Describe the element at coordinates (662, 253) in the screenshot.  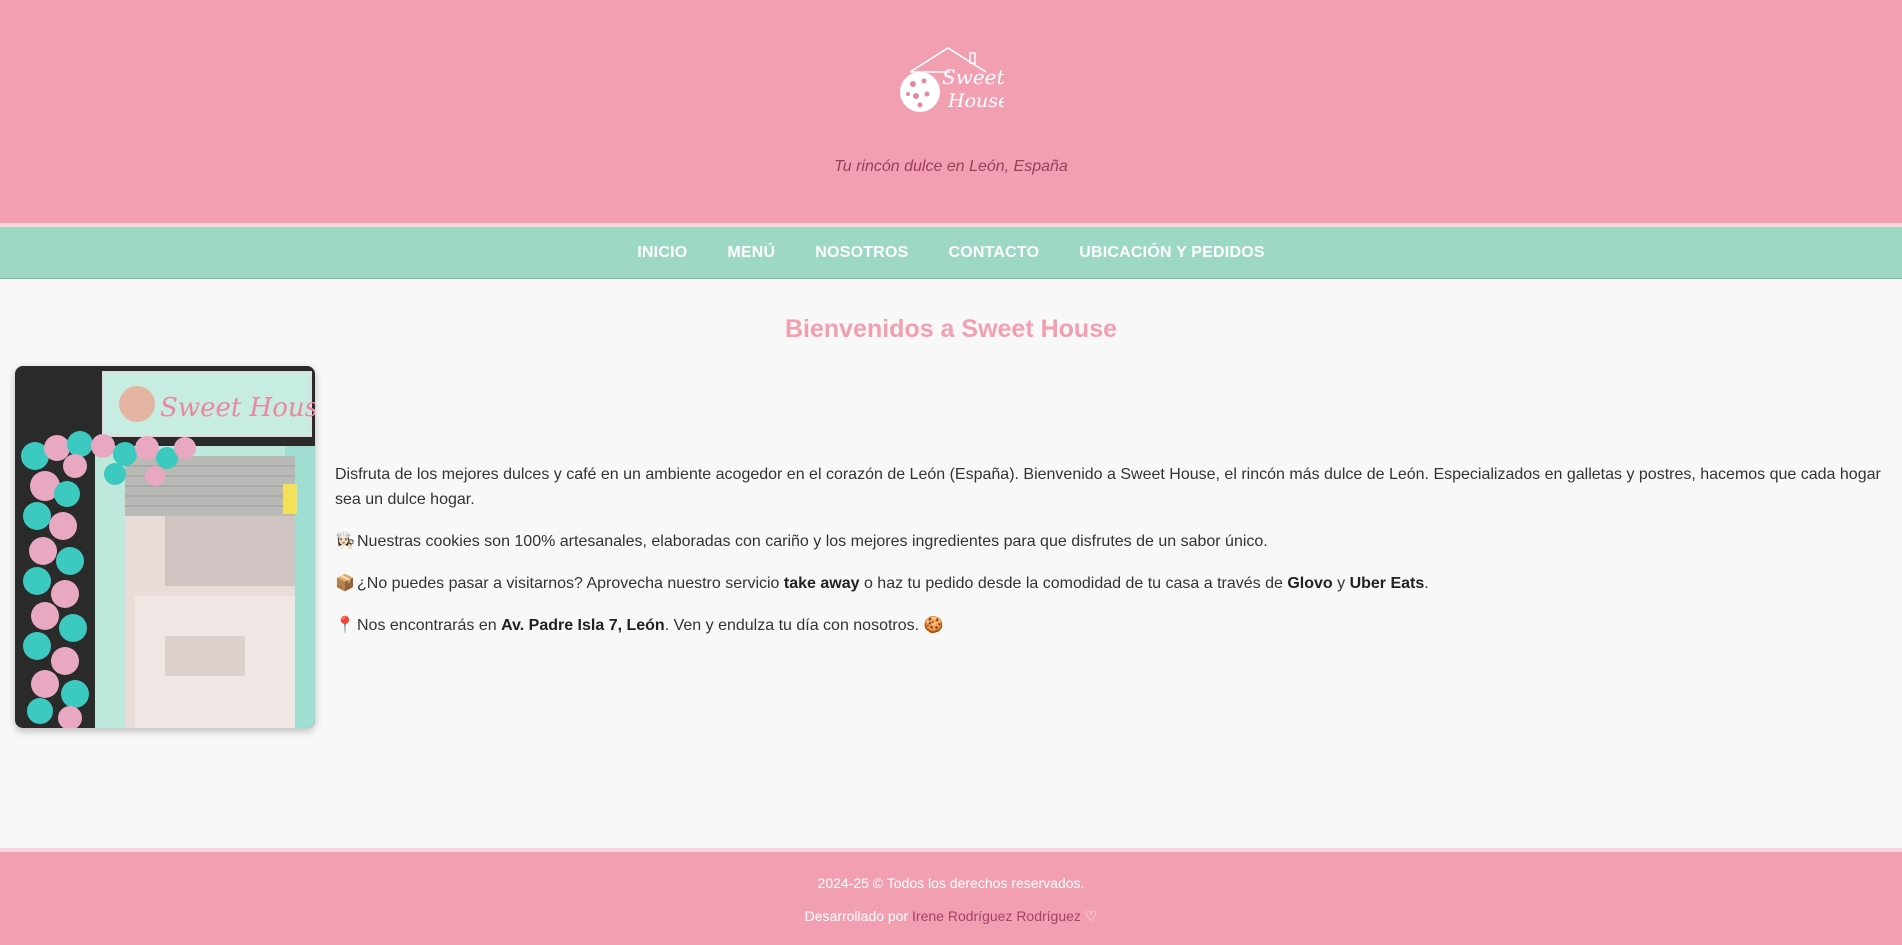
I see `nav-inicio: INICIO` at that location.